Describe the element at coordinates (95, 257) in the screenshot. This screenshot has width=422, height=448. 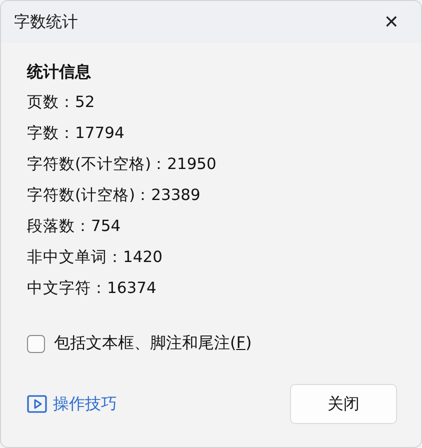
I see `statistic-row-text: 非中文单词：1420` at that location.